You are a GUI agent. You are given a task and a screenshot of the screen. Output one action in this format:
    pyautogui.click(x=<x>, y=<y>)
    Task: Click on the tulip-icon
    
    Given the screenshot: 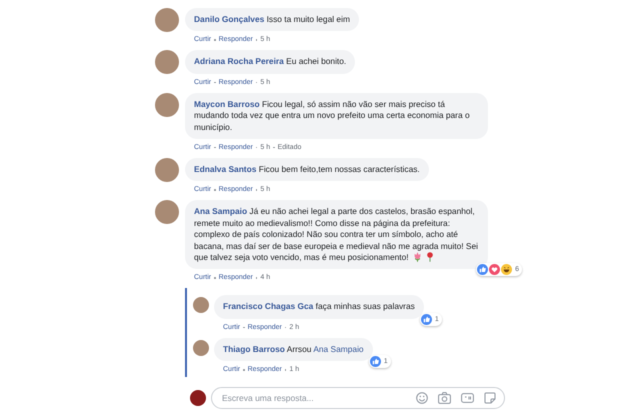 What is the action you would take?
    pyautogui.click(x=417, y=257)
    